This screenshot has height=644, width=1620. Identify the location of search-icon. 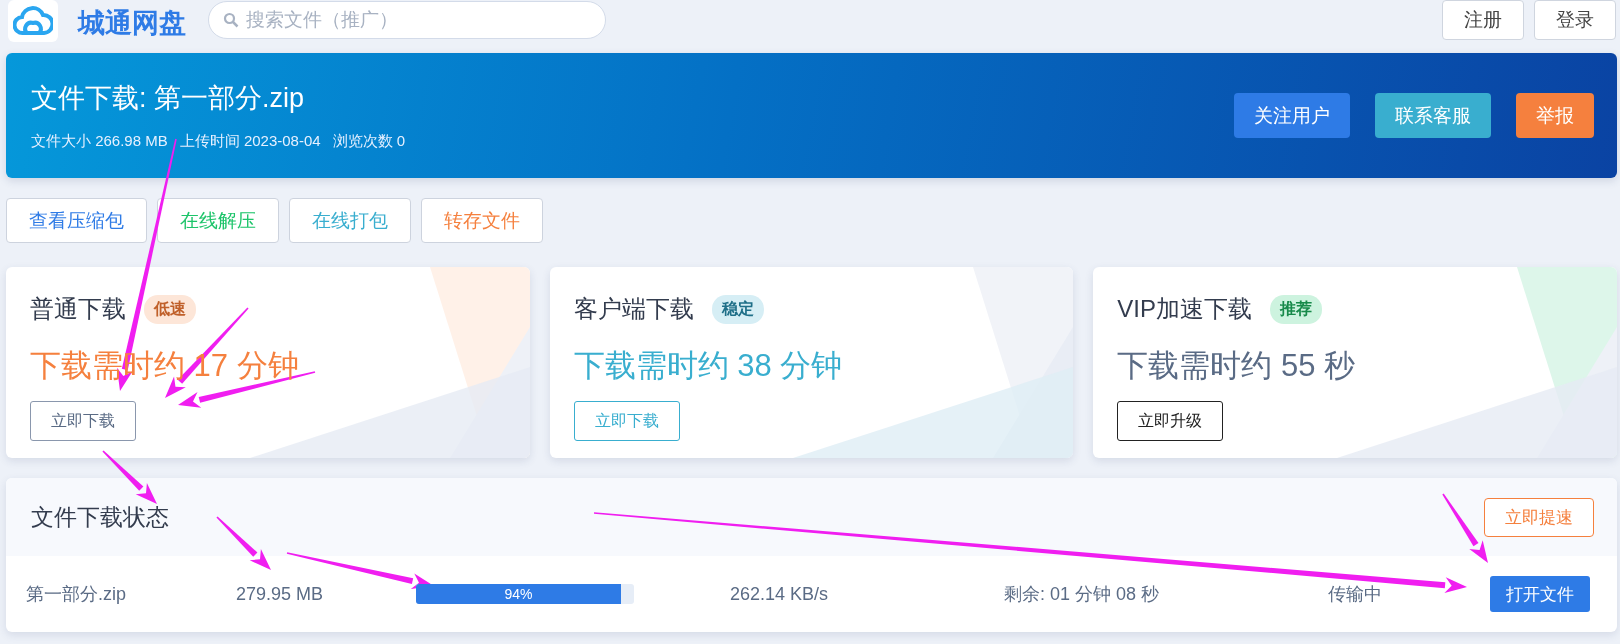
(231, 19).